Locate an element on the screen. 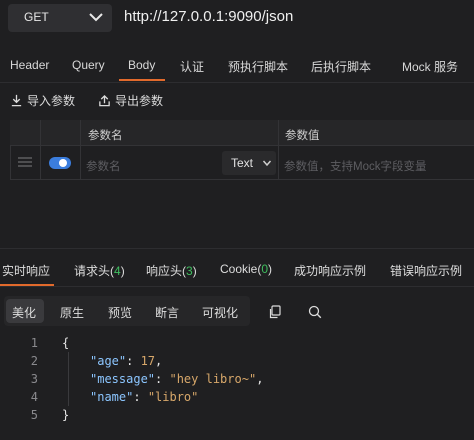  drag-handle-icon is located at coordinates (25, 162).